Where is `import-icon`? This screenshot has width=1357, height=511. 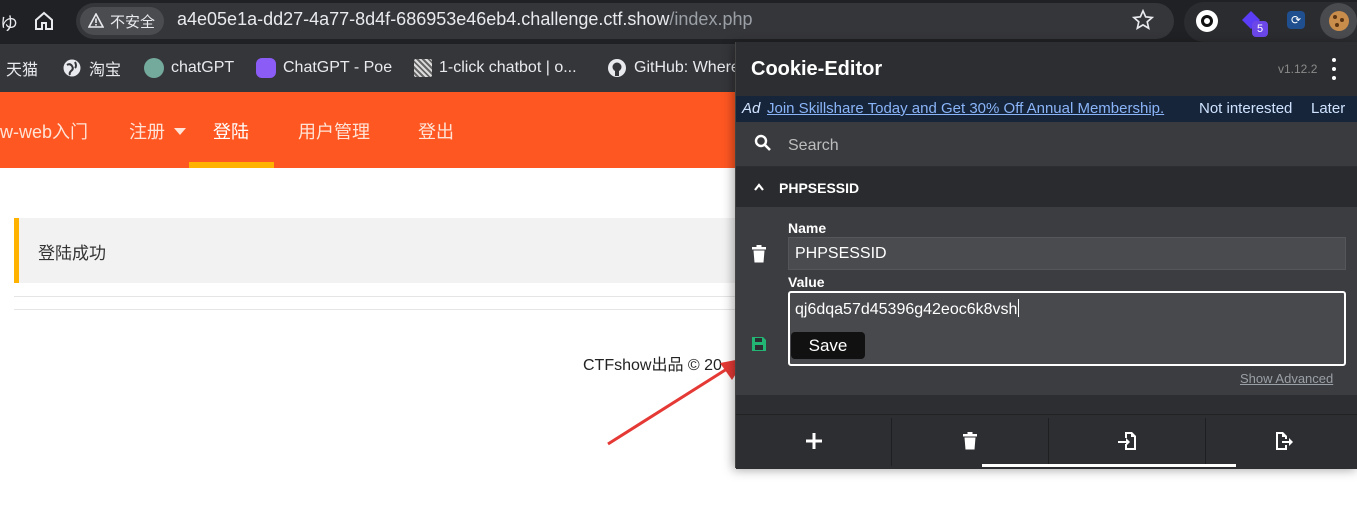
import-icon is located at coordinates (1126, 441).